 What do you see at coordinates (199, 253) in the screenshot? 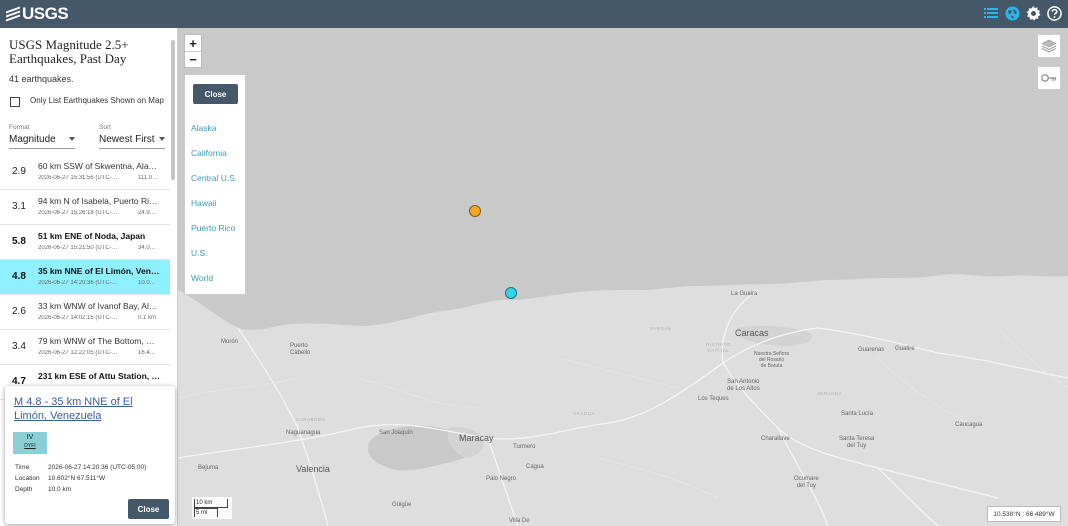
I see `region-link-us: U.S.` at bounding box center [199, 253].